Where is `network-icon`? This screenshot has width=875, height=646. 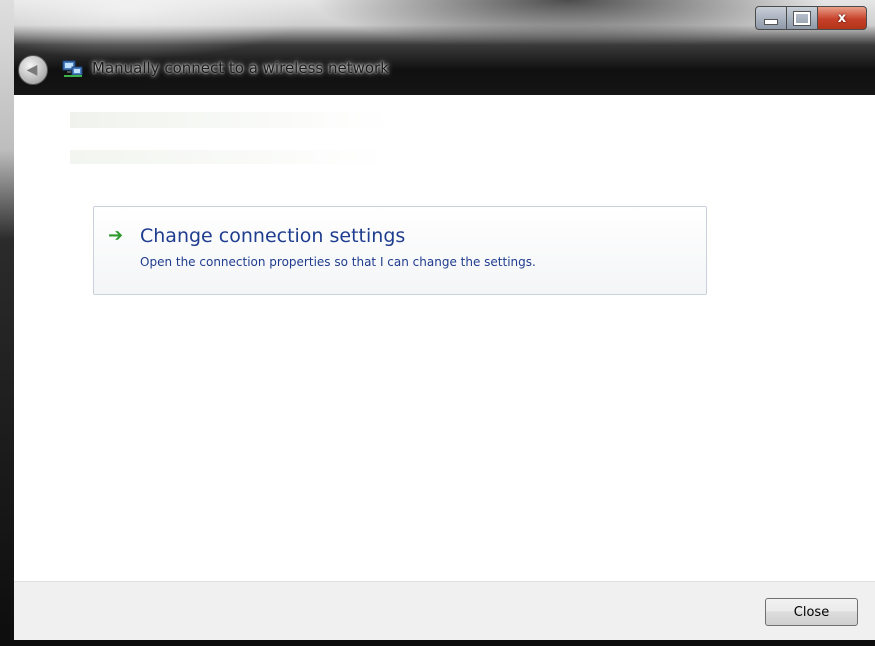
network-icon is located at coordinates (72, 68).